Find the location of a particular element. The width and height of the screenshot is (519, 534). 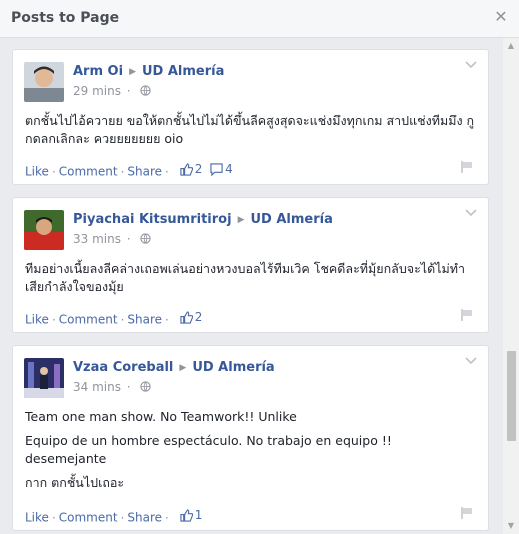

post-actions: Like · Comment · Share · 1 is located at coordinates (114, 516).